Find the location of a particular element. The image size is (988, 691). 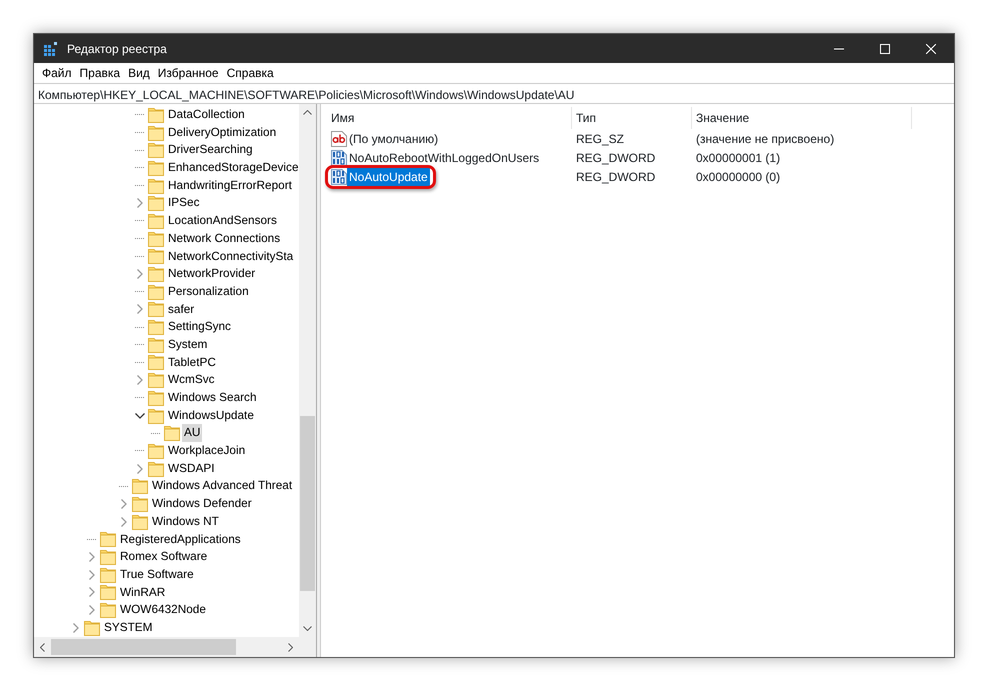

tree-item: EnhancedStorageDevice is located at coordinates (232, 168).